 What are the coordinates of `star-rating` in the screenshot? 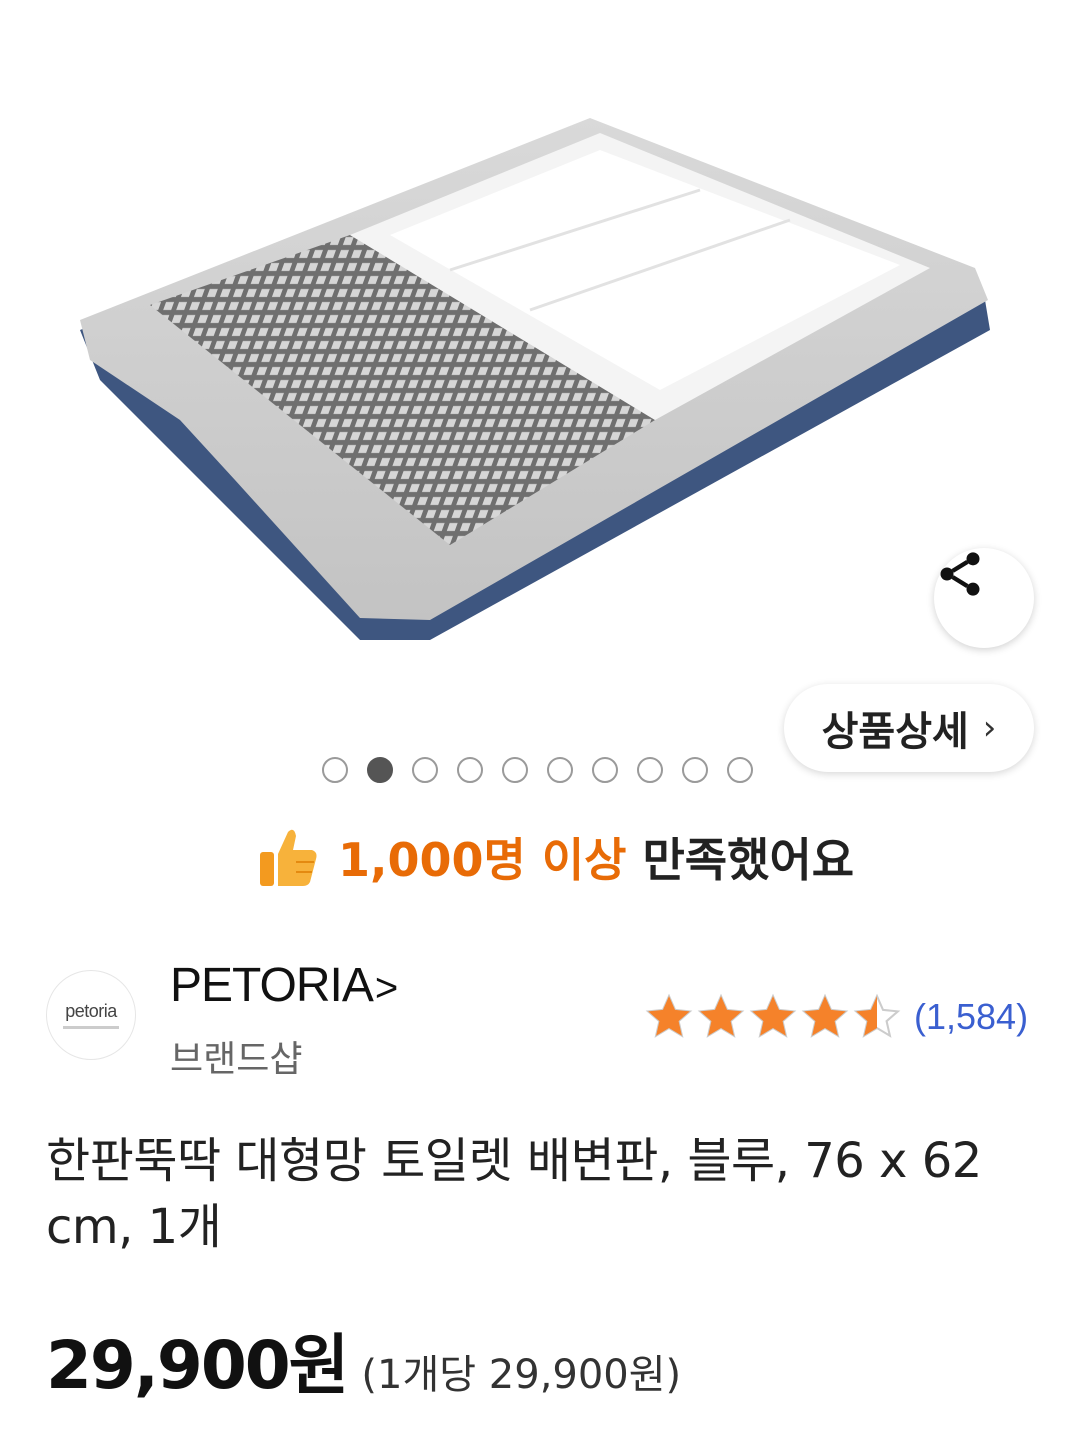 It's located at (774, 1017).